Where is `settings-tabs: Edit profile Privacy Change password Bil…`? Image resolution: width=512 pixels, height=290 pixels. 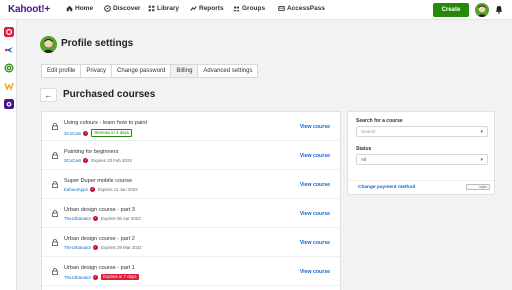 settings-tabs: Edit profile Privacy Change password Bil… is located at coordinates (150, 71).